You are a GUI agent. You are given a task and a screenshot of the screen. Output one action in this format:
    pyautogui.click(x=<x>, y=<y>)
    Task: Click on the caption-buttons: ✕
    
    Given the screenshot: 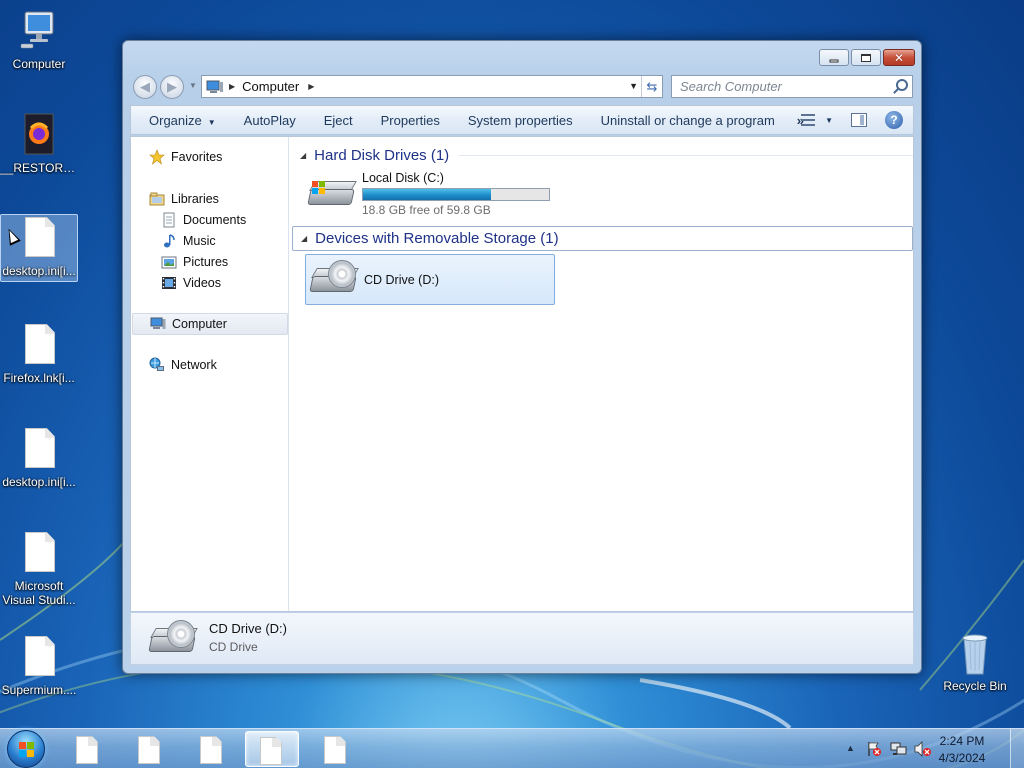 What is the action you would take?
    pyautogui.click(x=867, y=57)
    